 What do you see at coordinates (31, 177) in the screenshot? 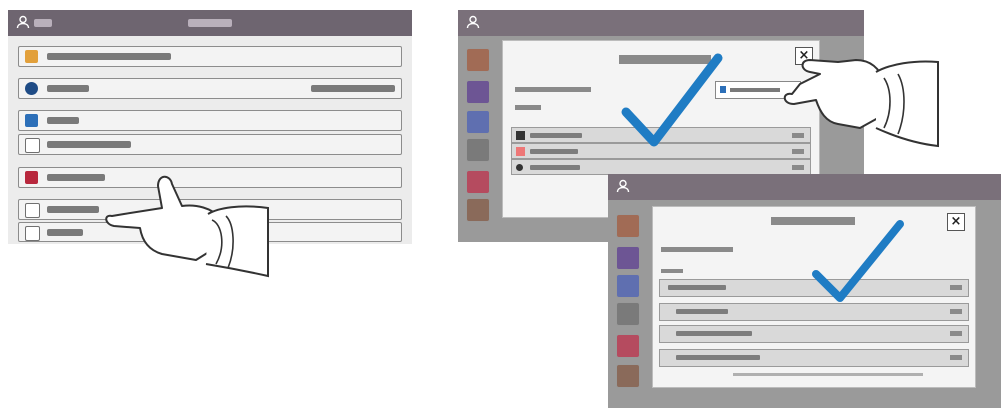
I see `folder-icon` at bounding box center [31, 177].